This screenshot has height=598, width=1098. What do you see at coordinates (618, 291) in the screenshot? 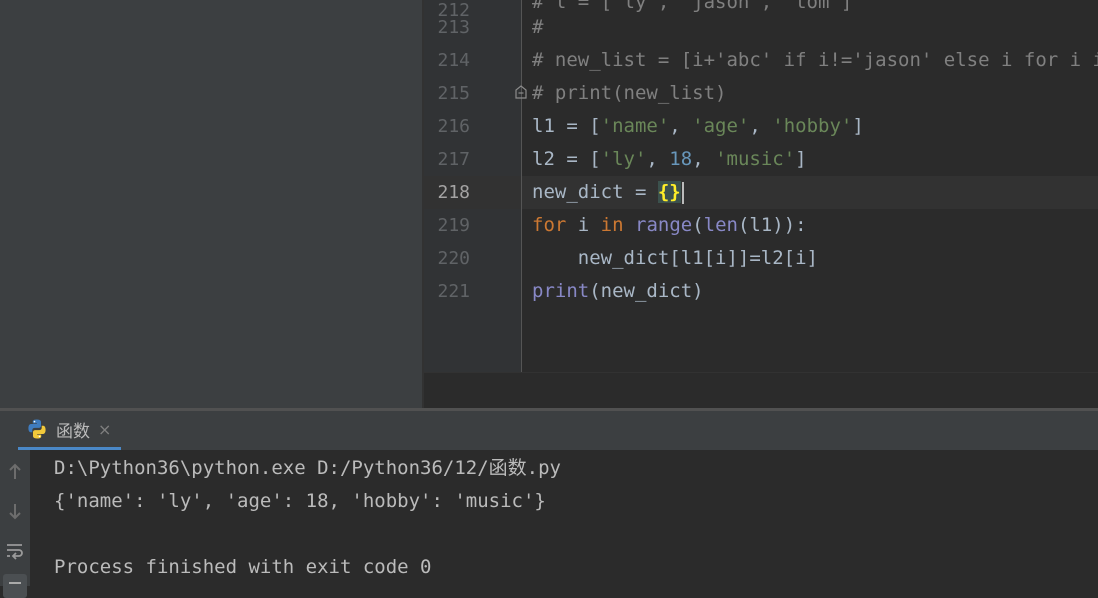
I see `code-line: print(new_dict)` at bounding box center [618, 291].